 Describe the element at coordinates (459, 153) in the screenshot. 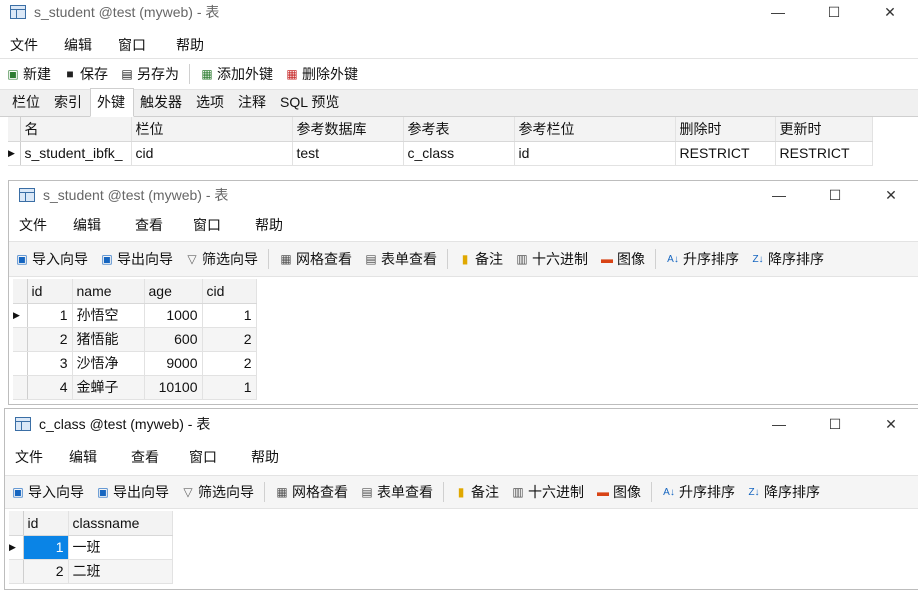

I see `table-cell: c_class` at that location.